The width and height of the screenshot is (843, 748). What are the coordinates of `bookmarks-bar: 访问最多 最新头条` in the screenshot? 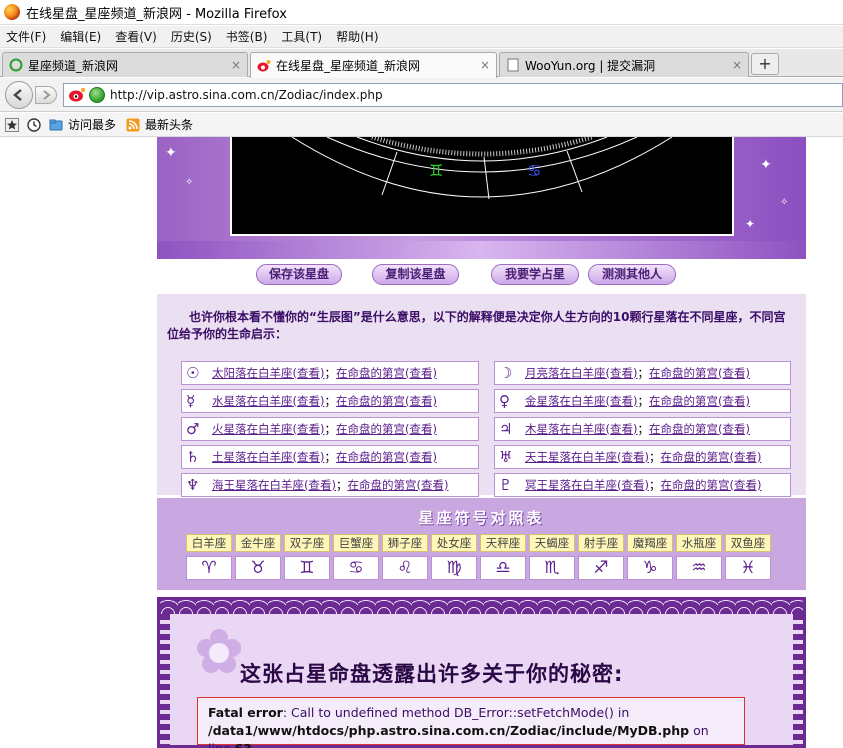 It's located at (421, 125).